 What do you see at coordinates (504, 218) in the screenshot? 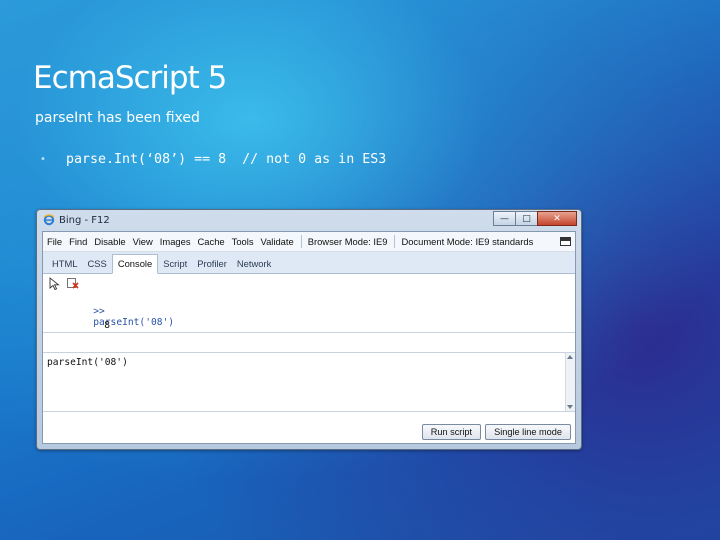
I see `minimize-button: —` at bounding box center [504, 218].